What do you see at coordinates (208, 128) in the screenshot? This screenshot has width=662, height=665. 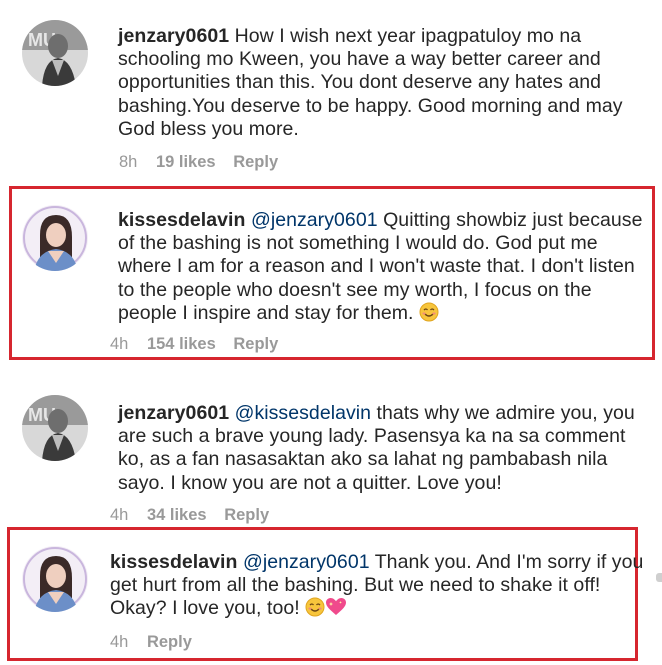 I see `comment-line: God bless you more.` at bounding box center [208, 128].